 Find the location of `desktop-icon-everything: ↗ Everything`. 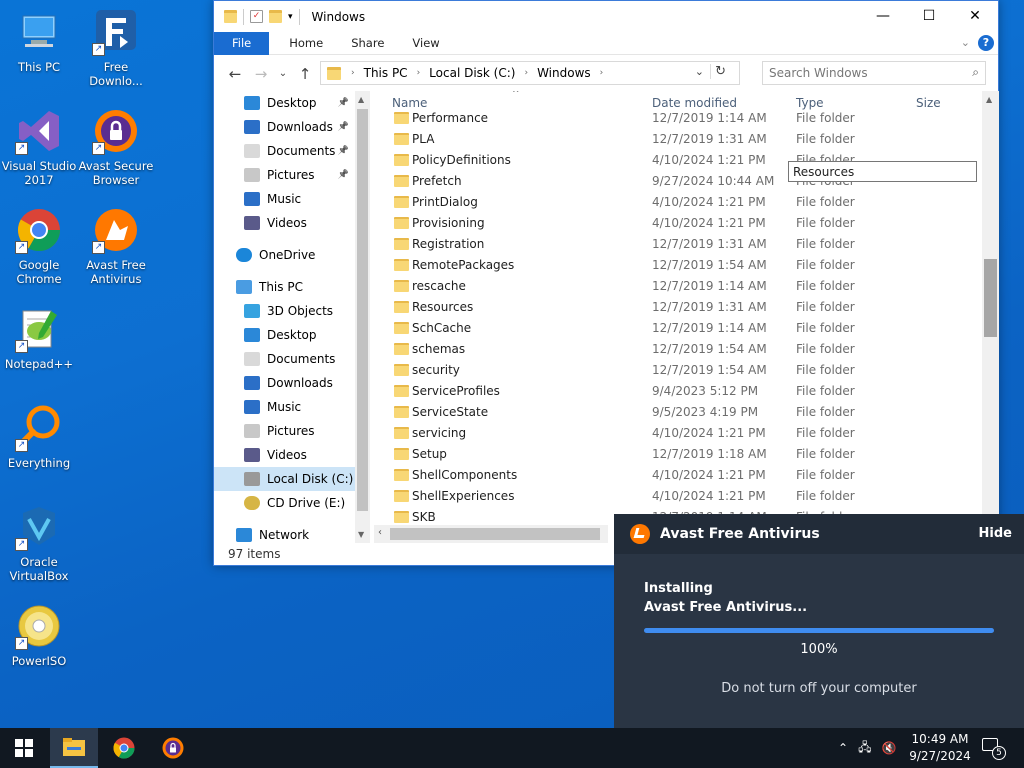

desktop-icon-everything: ↗ Everything is located at coordinates (39, 437).